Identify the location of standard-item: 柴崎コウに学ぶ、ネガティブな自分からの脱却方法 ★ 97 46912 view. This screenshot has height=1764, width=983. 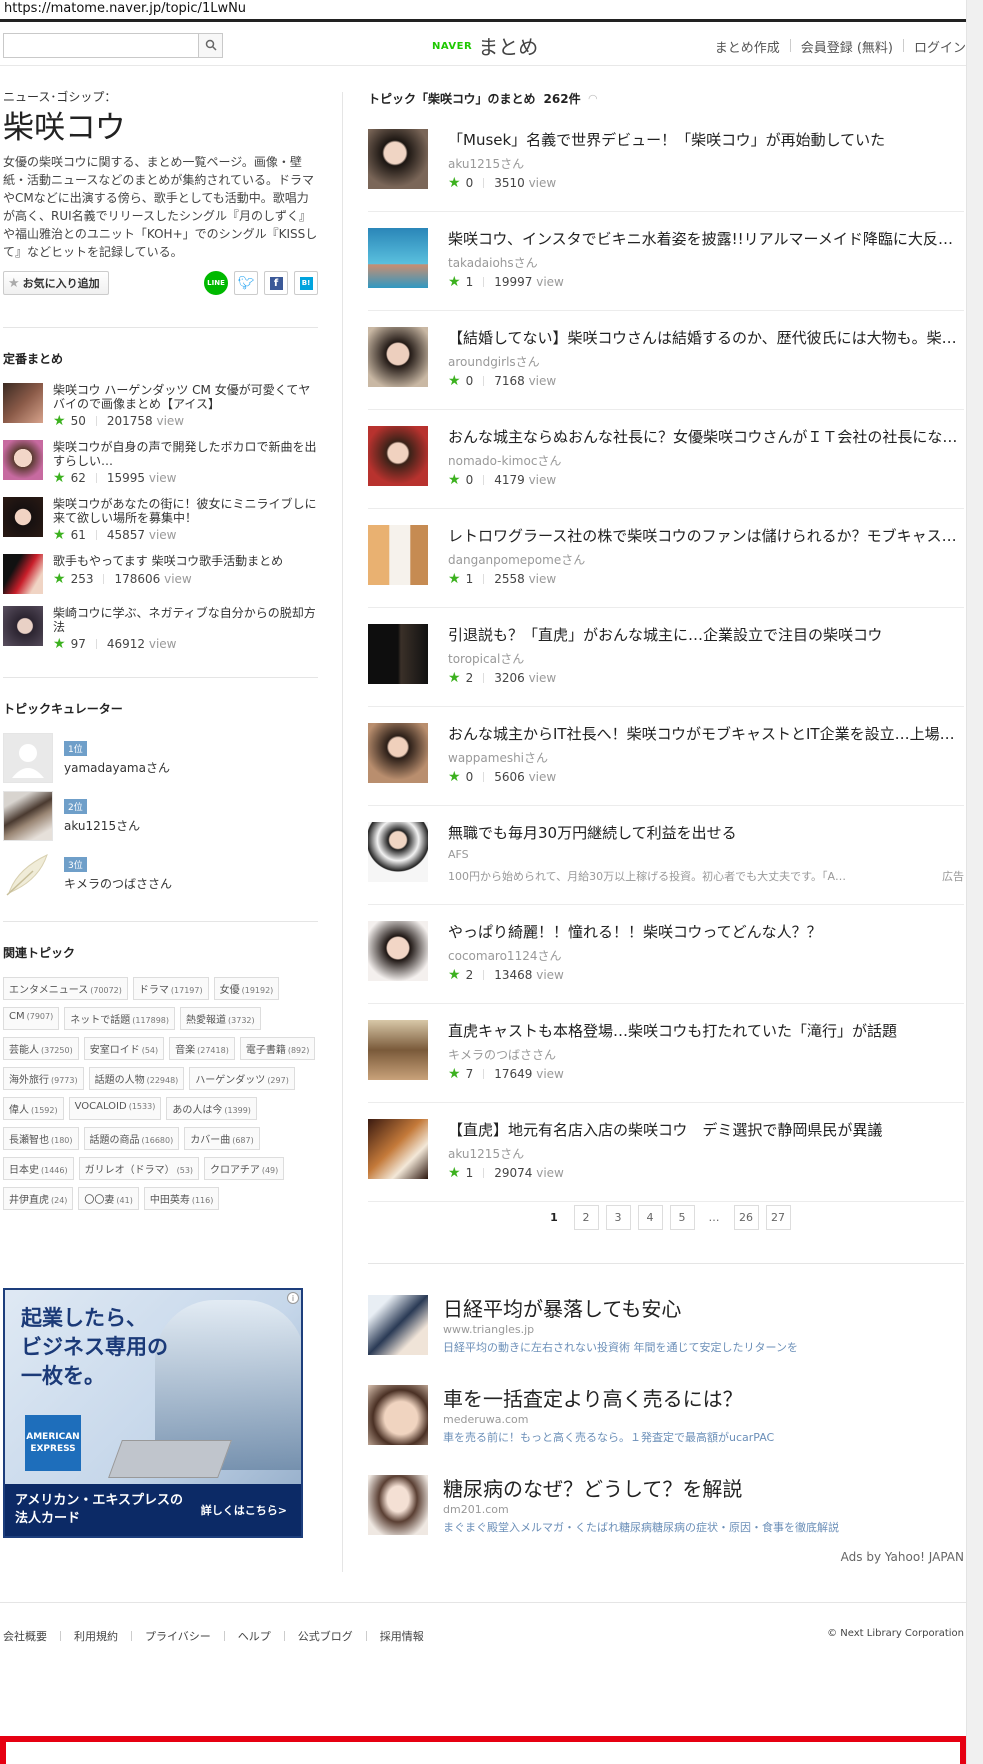
(160, 634).